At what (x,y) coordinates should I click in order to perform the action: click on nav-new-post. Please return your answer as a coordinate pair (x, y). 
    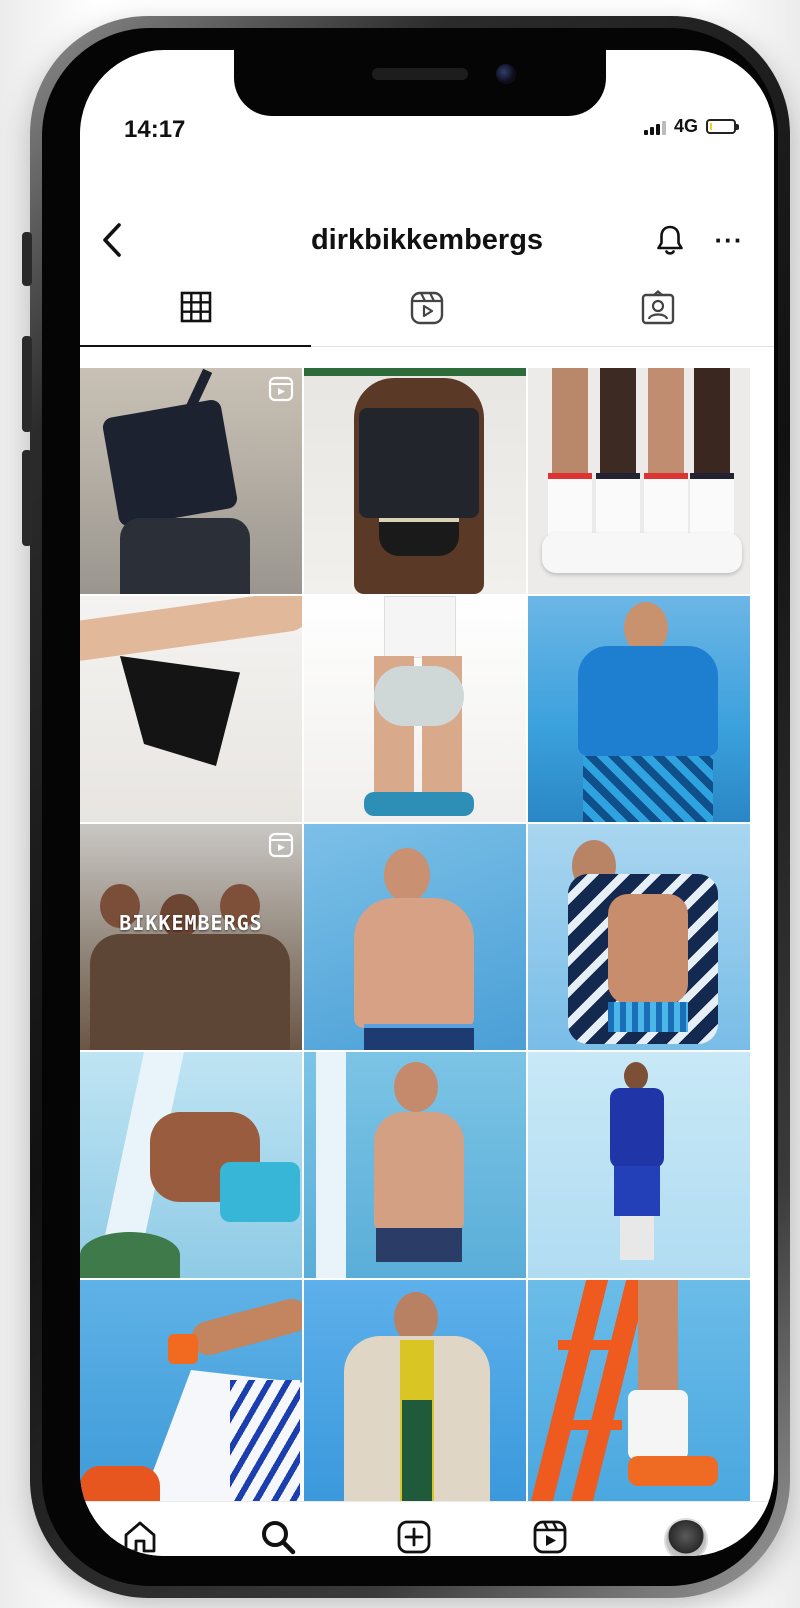
    Looking at the image, I should click on (414, 1537).